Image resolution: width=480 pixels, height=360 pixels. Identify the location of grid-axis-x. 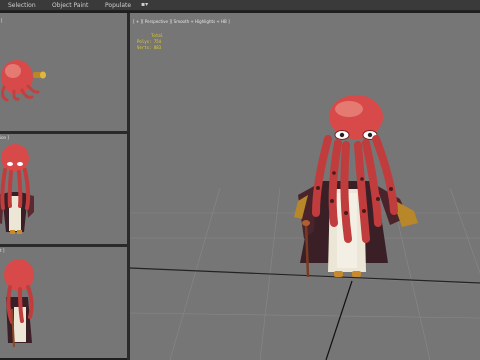
(305, 275).